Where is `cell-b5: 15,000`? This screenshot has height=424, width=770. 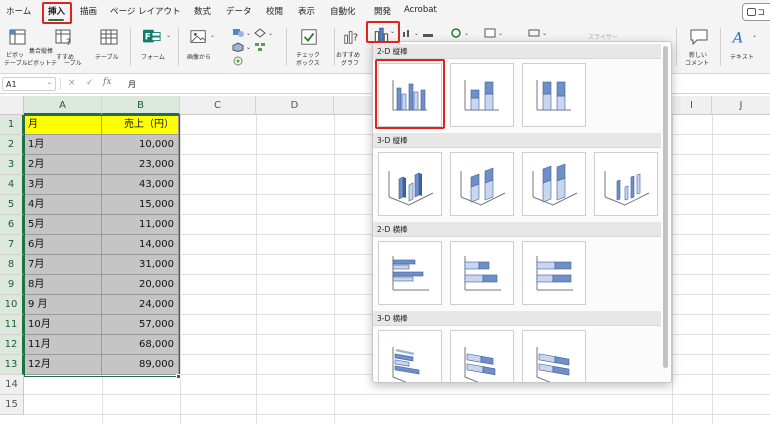
cell-b5: 15,000 is located at coordinates (140, 205).